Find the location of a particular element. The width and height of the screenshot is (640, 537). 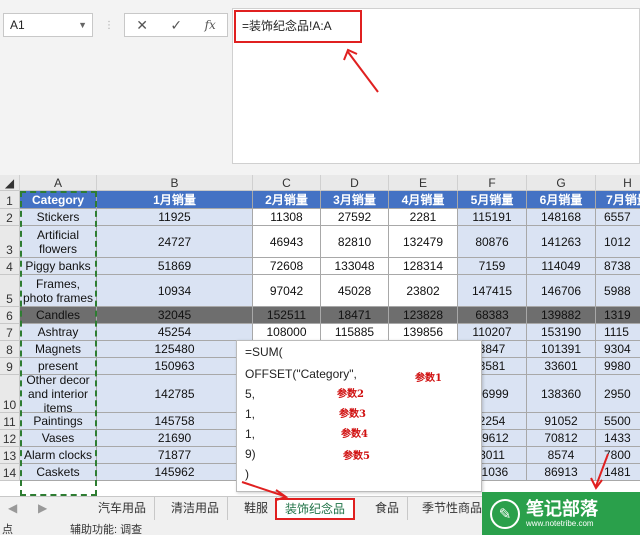

value-cell: 11308 is located at coordinates (287, 217).